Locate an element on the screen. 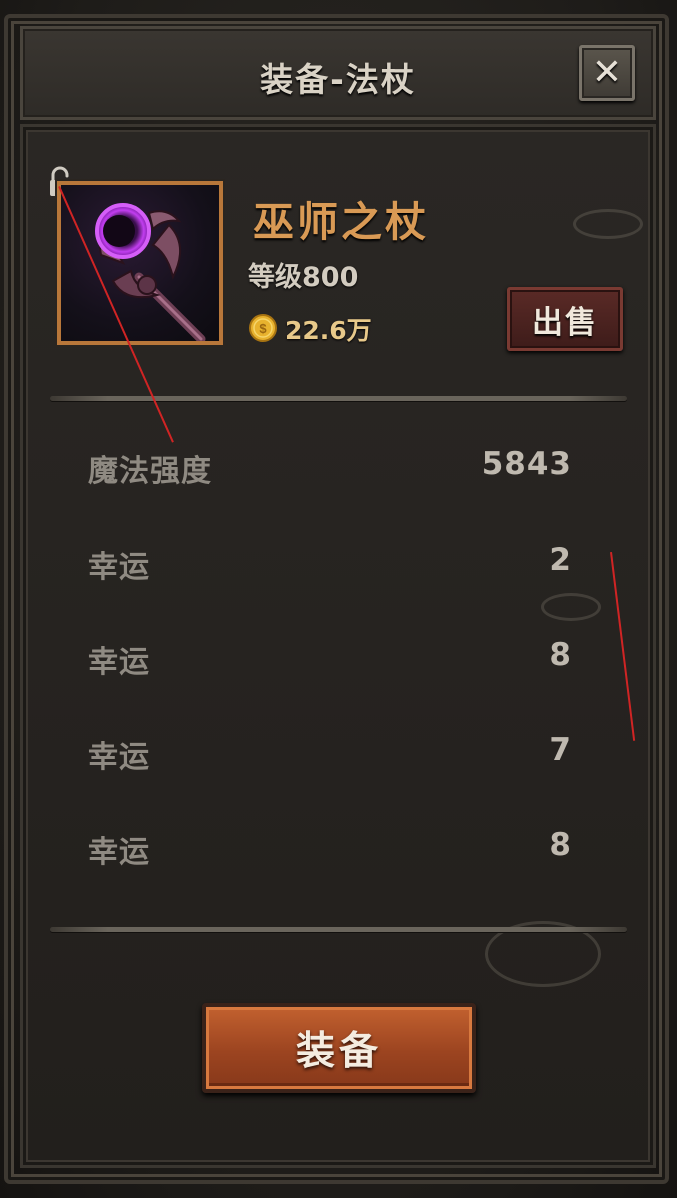  item-icon-frame is located at coordinates (140, 263).